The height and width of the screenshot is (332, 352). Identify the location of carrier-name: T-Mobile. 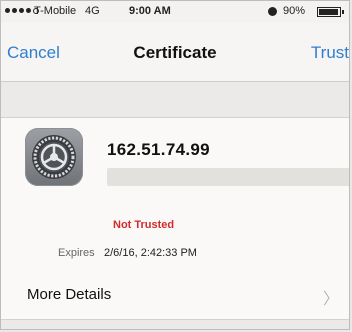
(55, 11).